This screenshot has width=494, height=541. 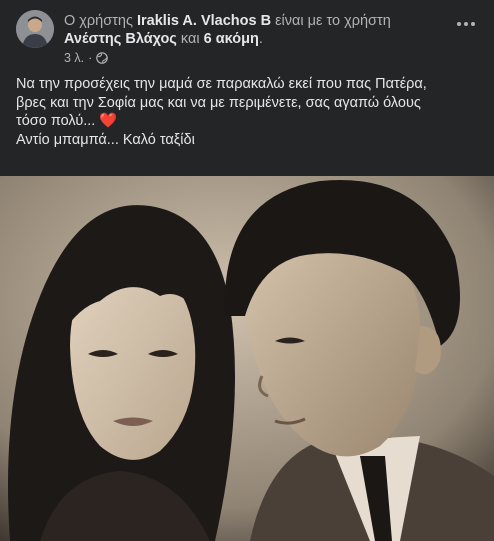 I want to click on author-name-link: Iraklis A. Vlachos B, so click(x=204, y=21).